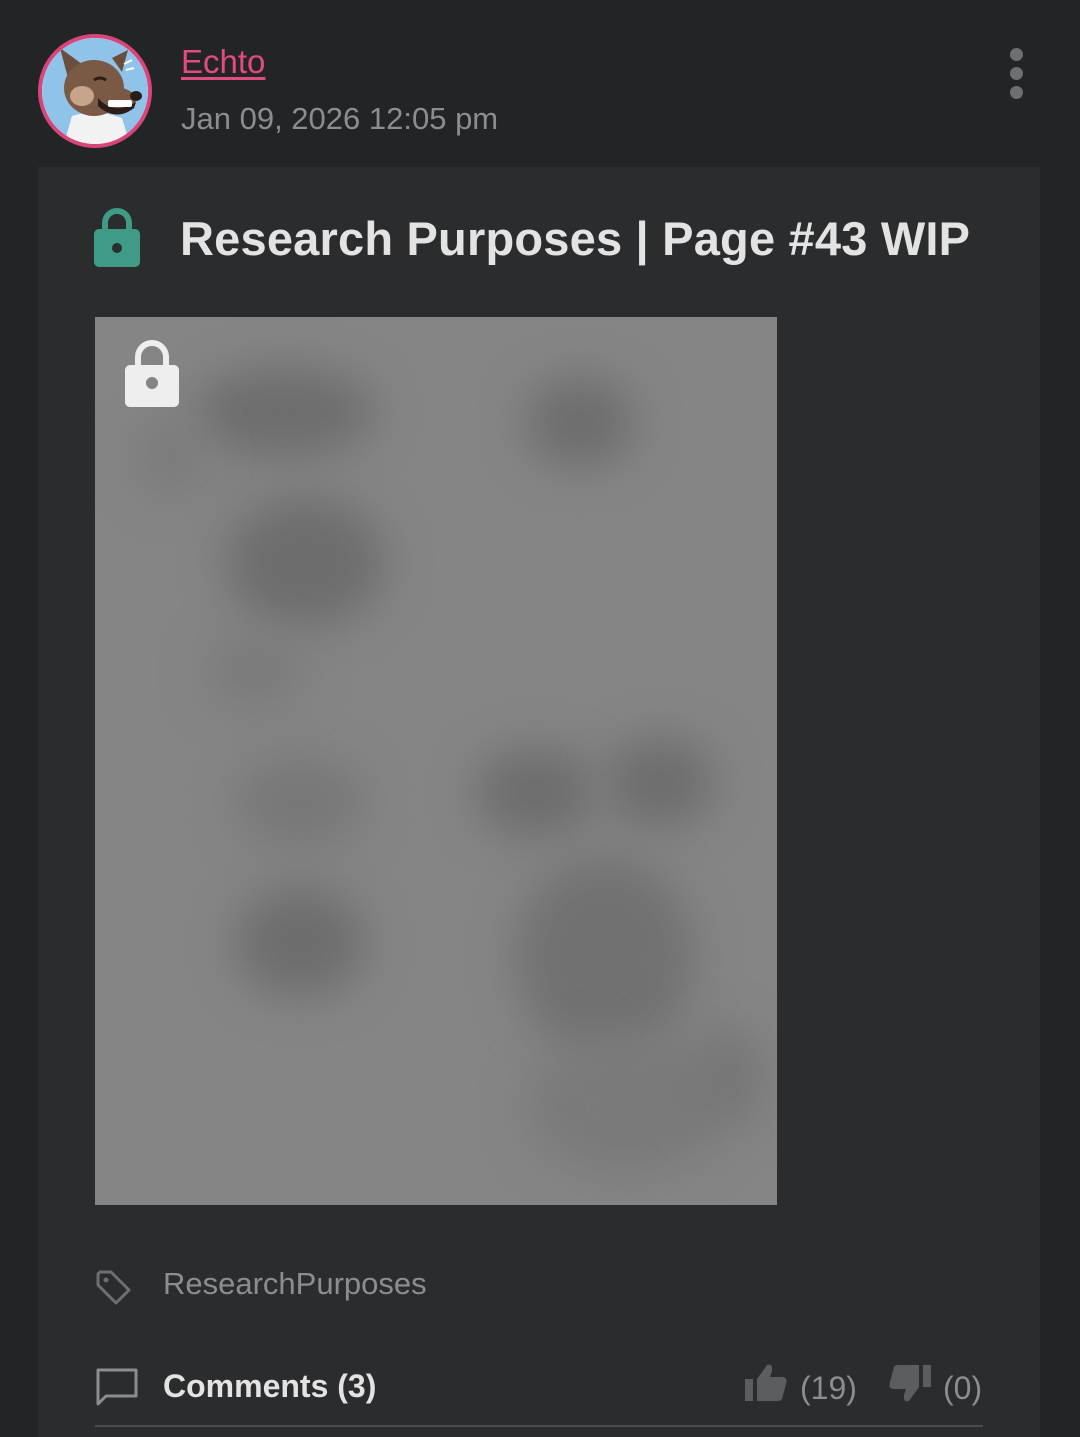 The width and height of the screenshot is (1080, 1437). I want to click on tag-icon, so click(113, 1287).